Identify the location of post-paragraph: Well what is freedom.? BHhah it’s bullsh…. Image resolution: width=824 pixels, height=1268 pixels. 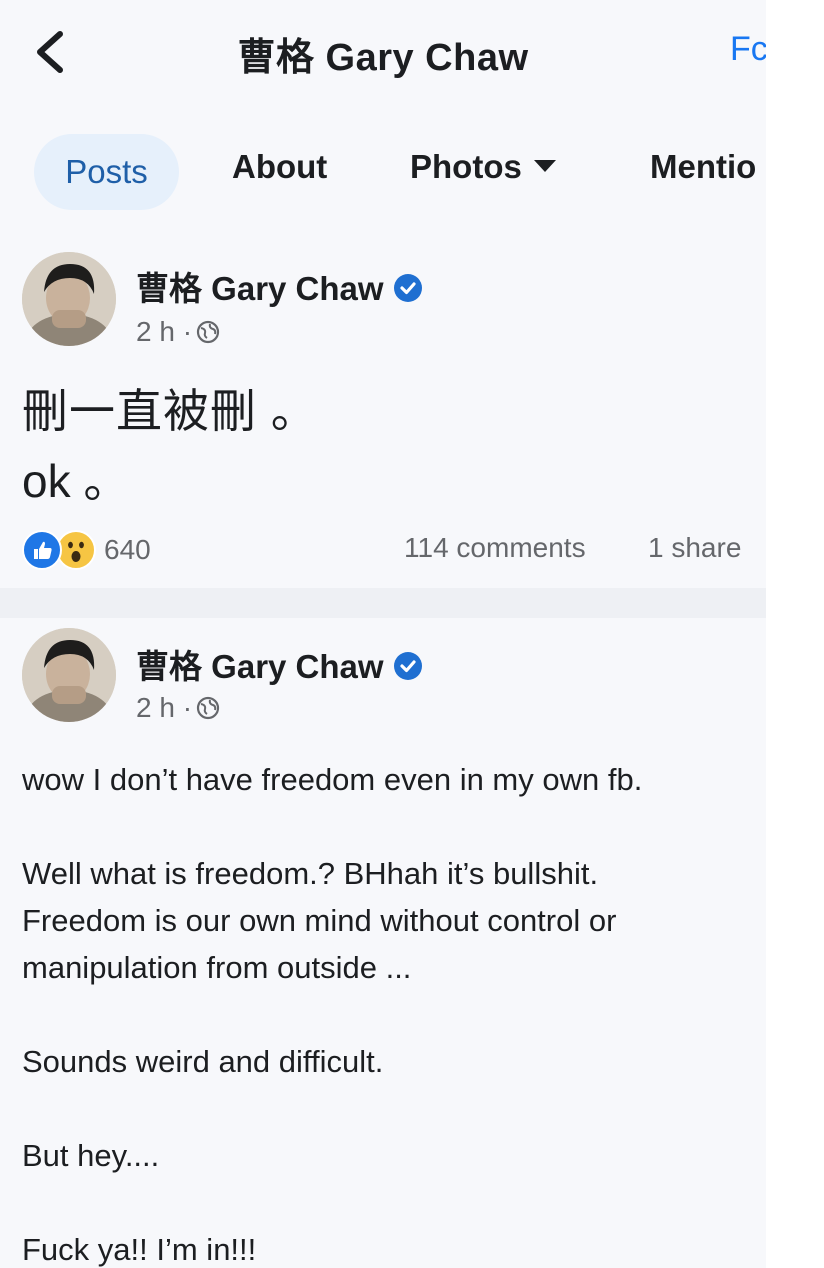
(310, 873).